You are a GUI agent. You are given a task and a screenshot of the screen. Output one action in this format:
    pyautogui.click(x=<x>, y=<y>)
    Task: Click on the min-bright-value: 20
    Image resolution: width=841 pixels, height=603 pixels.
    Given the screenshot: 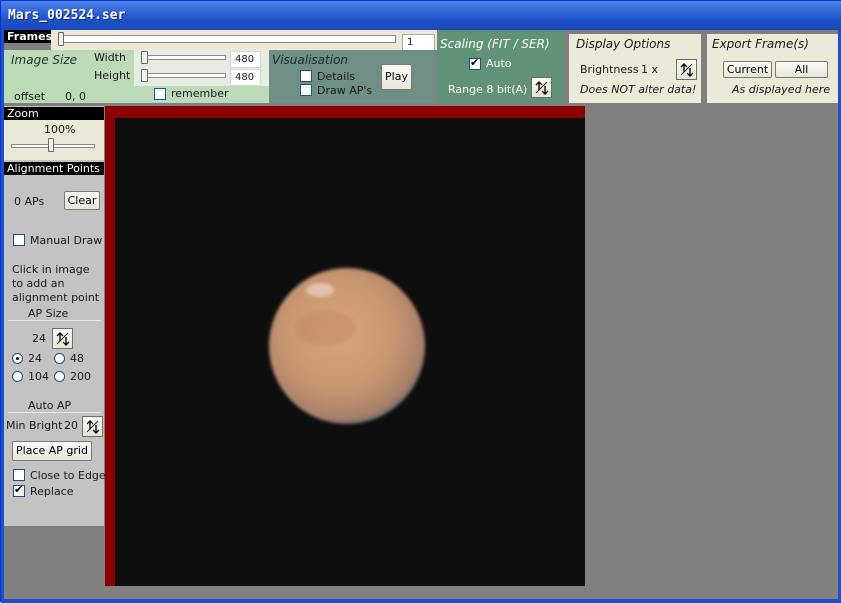 What is the action you would take?
    pyautogui.click(x=71, y=425)
    